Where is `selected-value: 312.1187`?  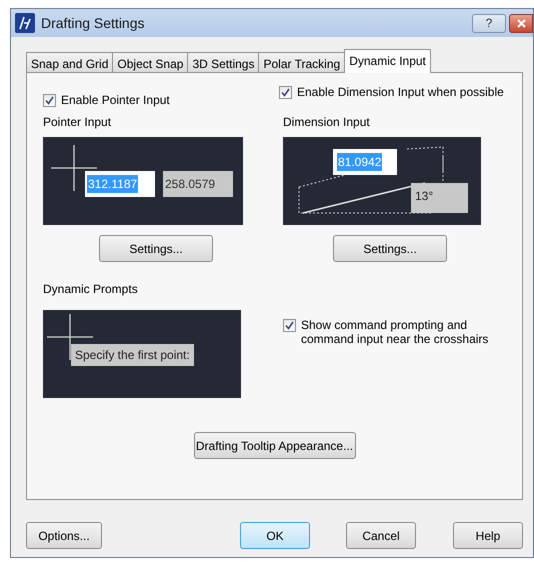 selected-value: 312.1187 is located at coordinates (112, 184).